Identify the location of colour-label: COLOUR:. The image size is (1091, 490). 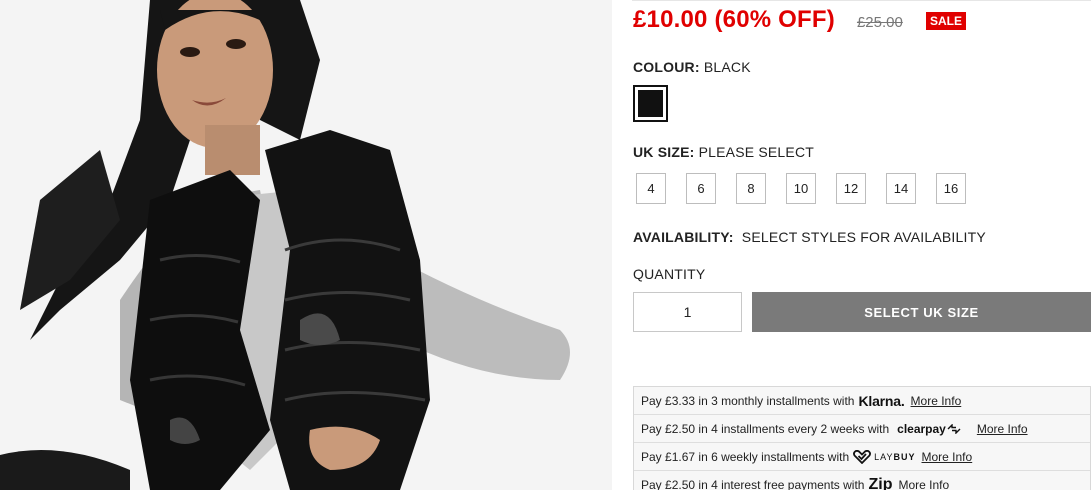
(666, 67).